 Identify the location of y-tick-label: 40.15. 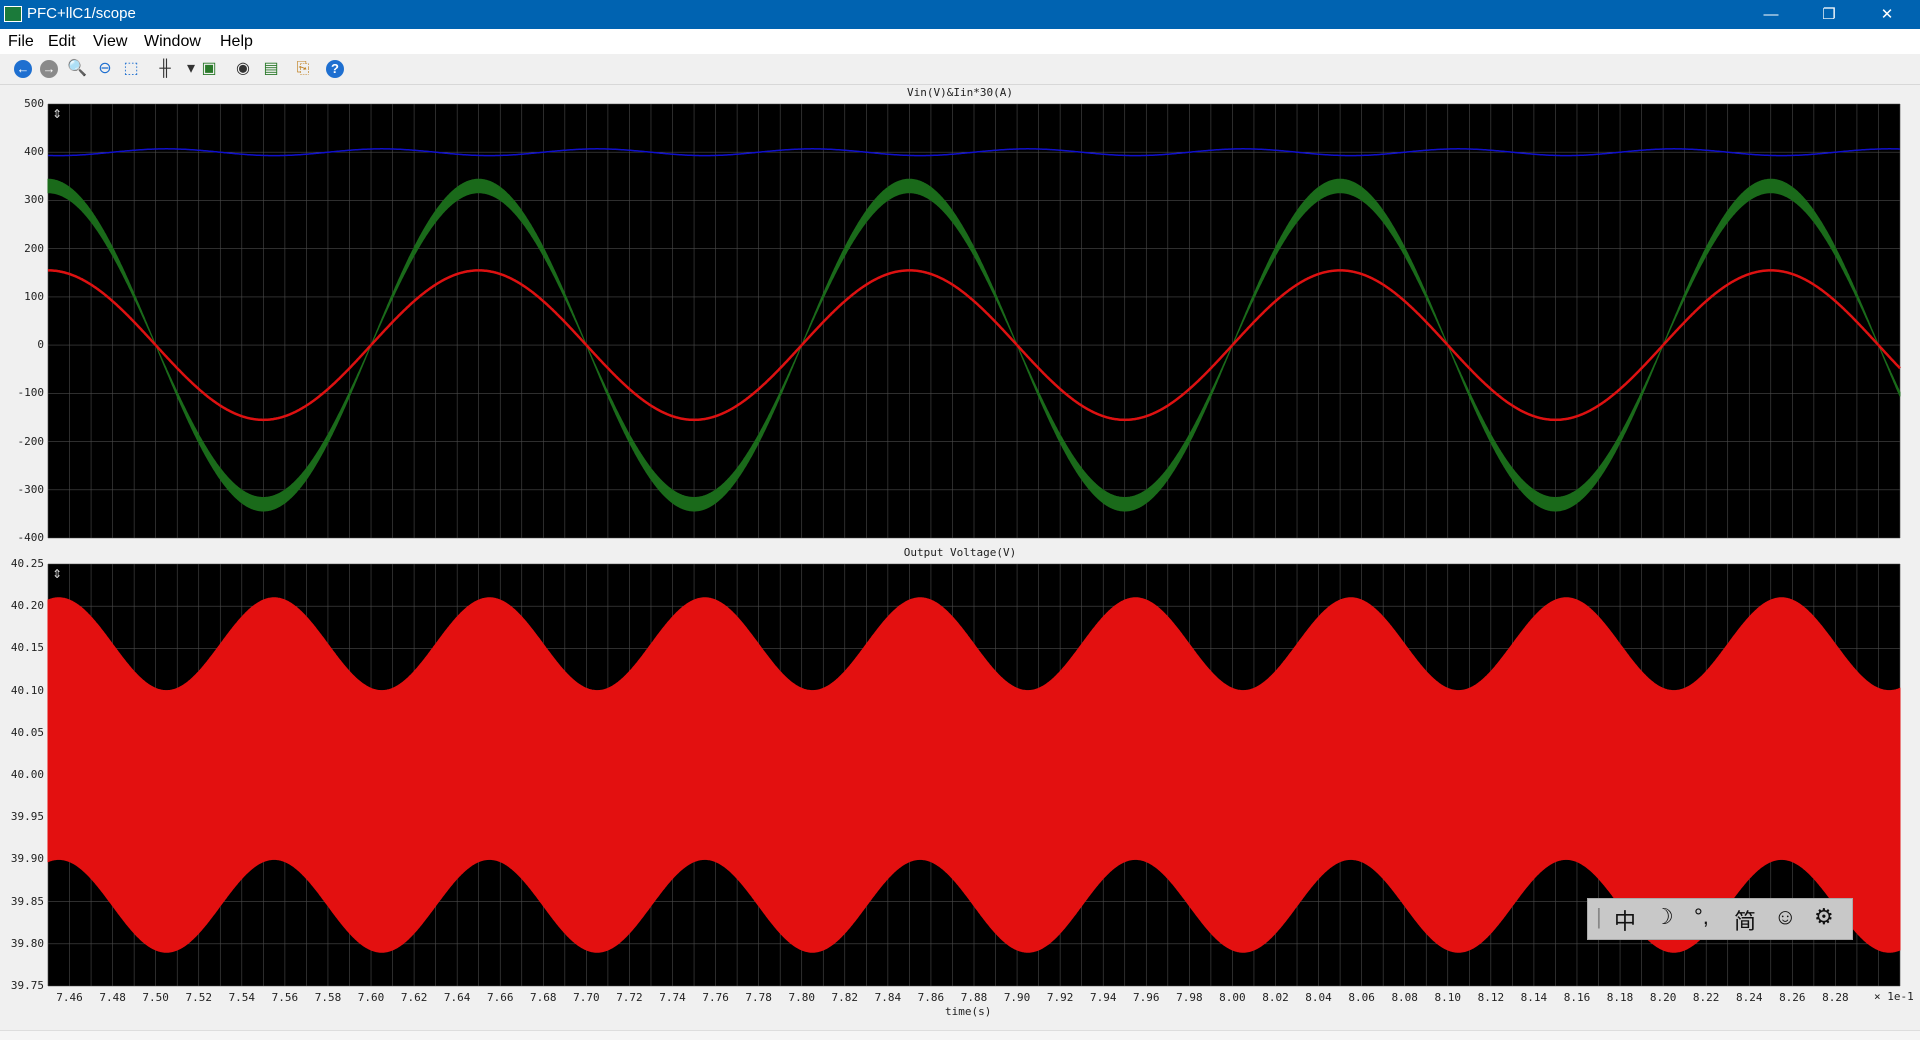
(27, 648).